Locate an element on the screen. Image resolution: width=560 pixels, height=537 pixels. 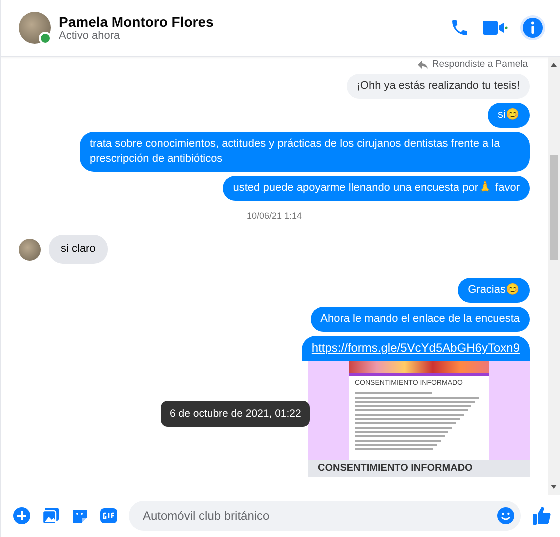
plus-icon is located at coordinates (22, 516).